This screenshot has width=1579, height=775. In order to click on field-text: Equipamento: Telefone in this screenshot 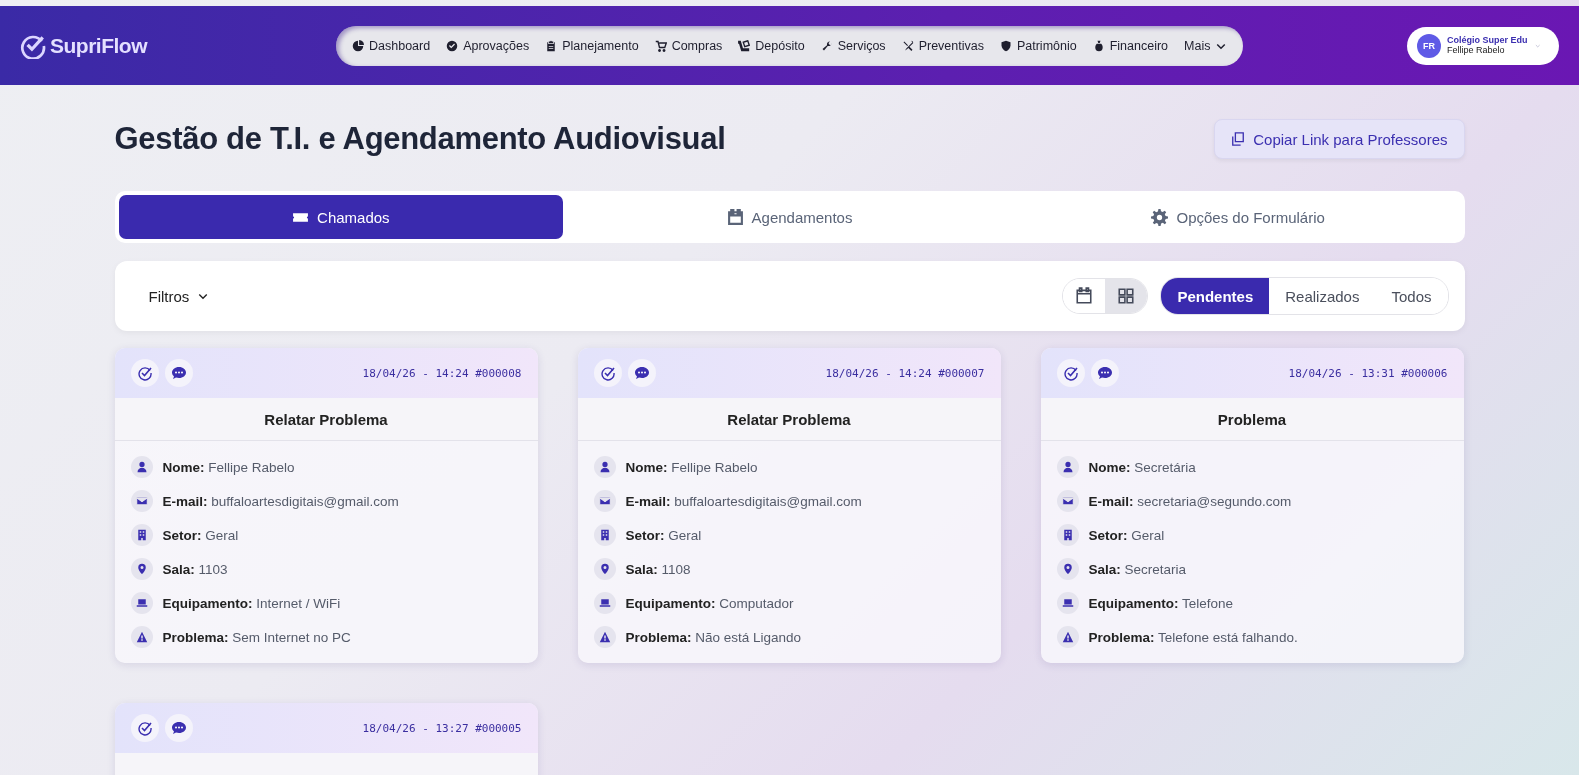, I will do `click(1161, 603)`.